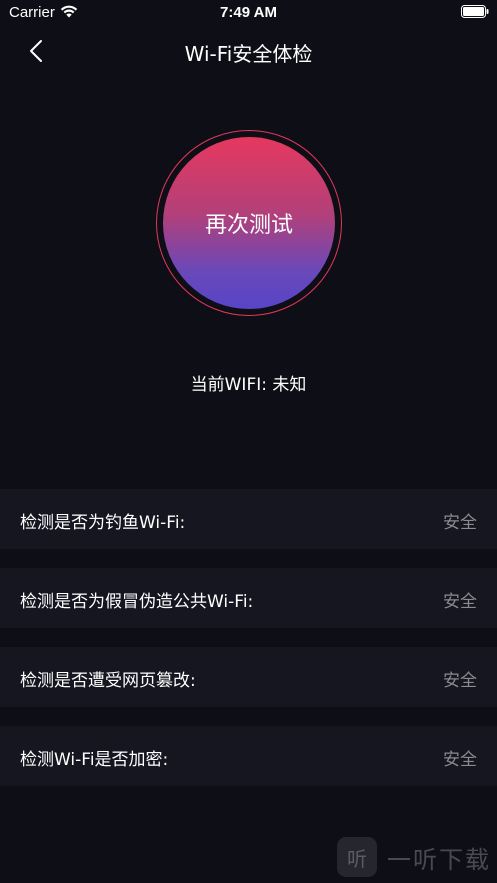 This screenshot has width=497, height=883. Describe the element at coordinates (108, 681) in the screenshot. I see `check-label: 检测是否遭受网页篡改:` at that location.